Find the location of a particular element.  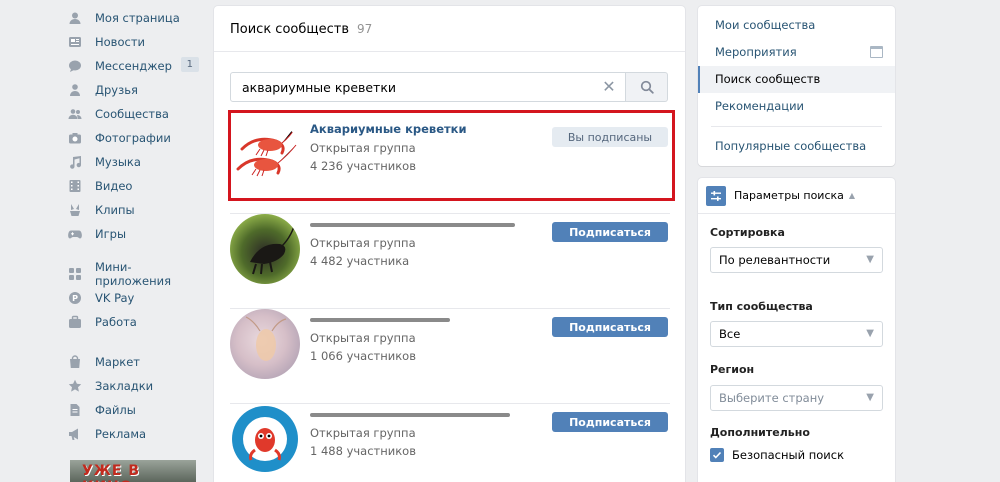

group-avatar-logo is located at coordinates (265, 439).